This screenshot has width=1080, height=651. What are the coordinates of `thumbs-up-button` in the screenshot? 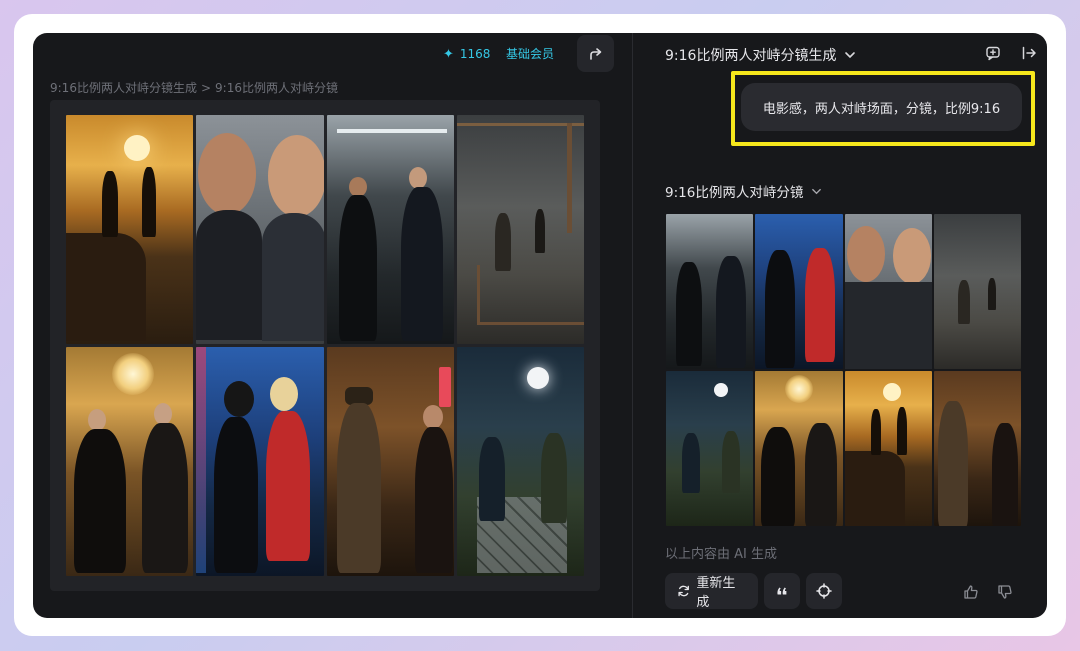 It's located at (971, 592).